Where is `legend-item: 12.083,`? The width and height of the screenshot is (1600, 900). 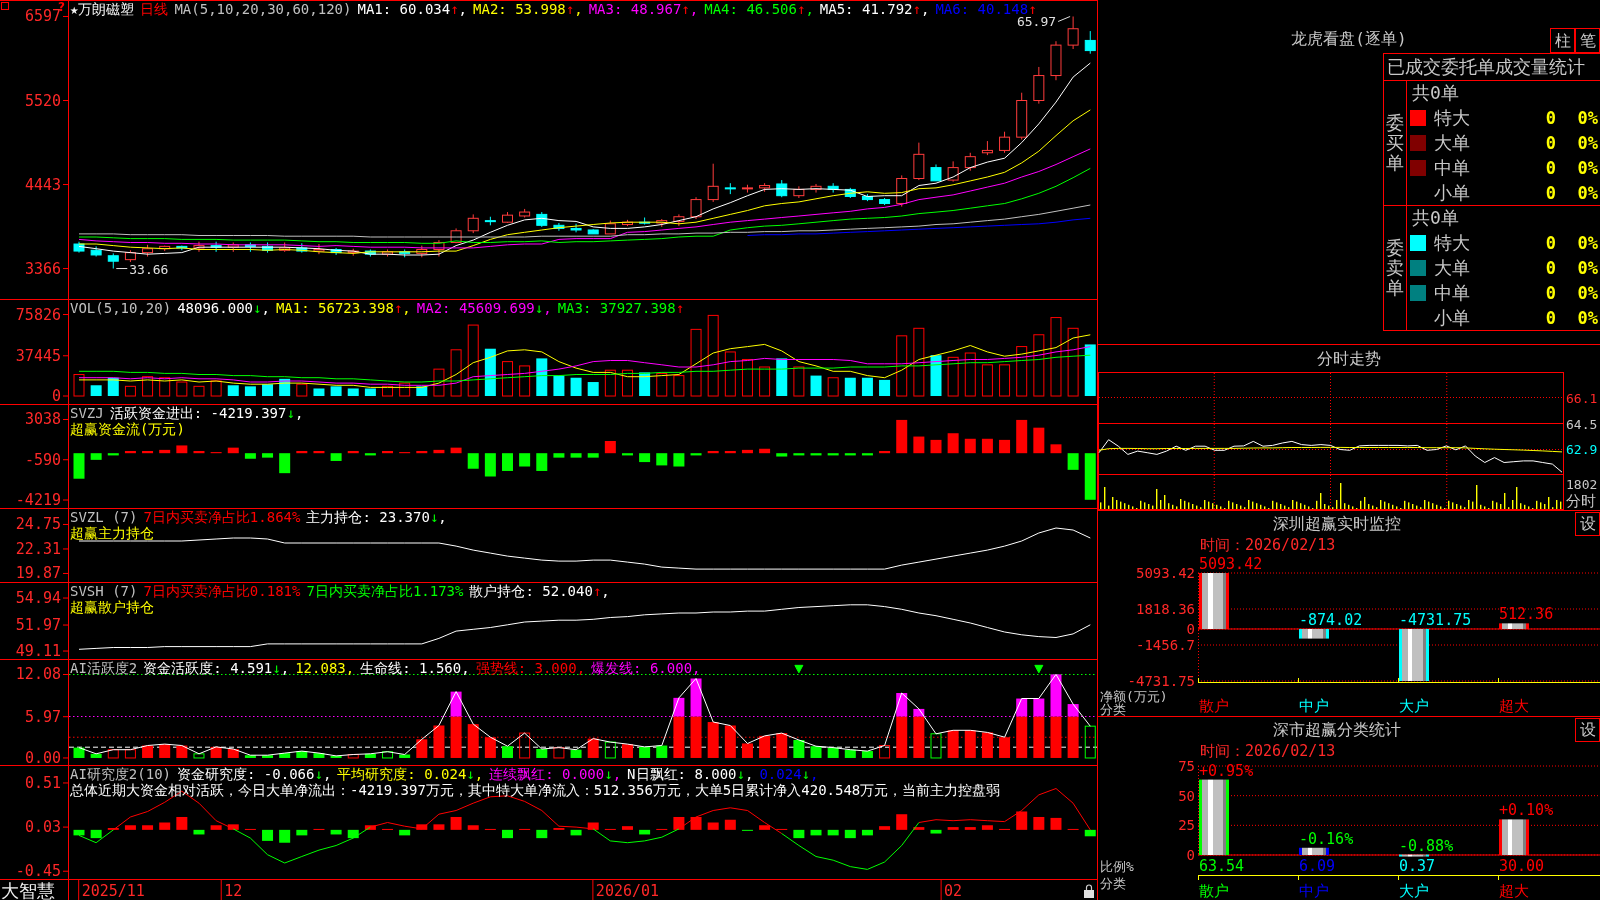
legend-item: 12.083, is located at coordinates (325, 668).